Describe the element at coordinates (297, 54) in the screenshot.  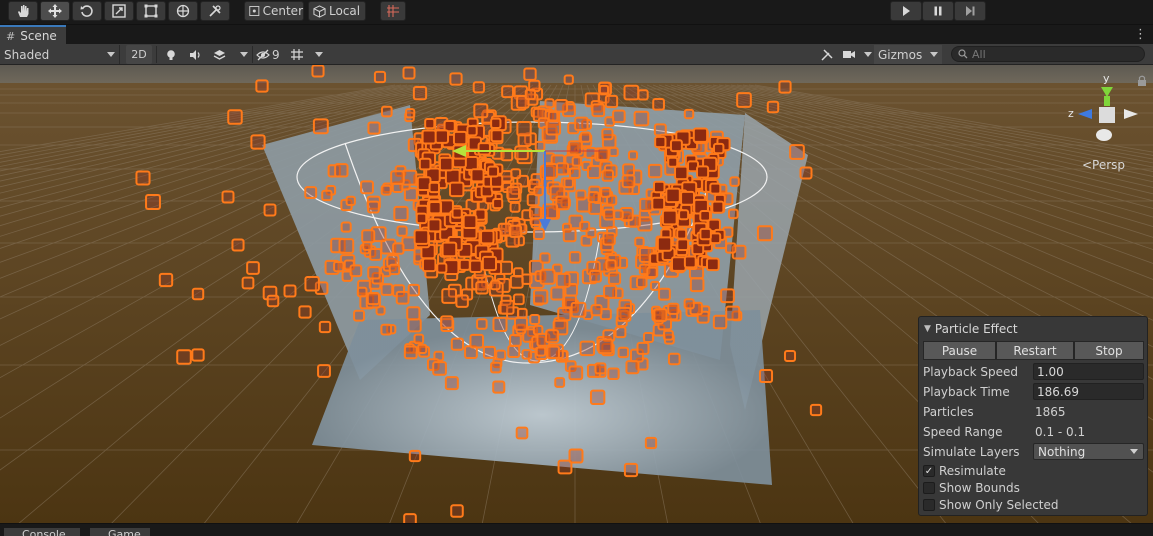
I see `grid-icon` at that location.